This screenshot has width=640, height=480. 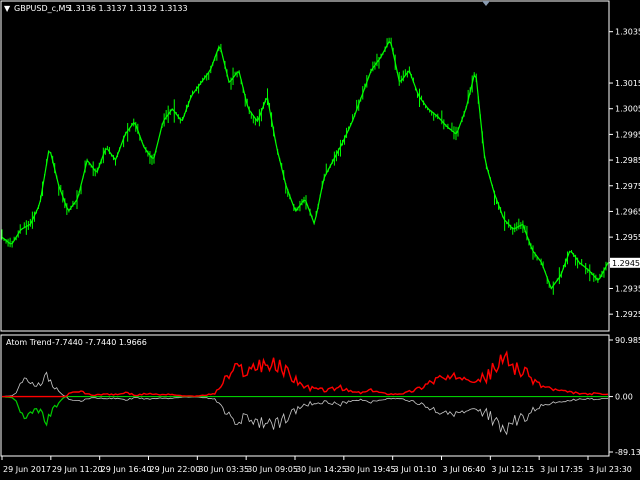 I want to click on indicator-axis: 90.9859 0.00 -89.1308, so click(x=624, y=396).